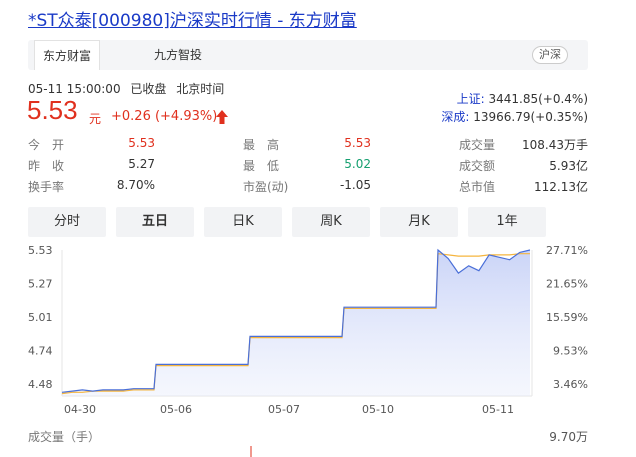 The height and width of the screenshot is (457, 636). I want to click on turnover-label: 换手率, so click(46, 187).